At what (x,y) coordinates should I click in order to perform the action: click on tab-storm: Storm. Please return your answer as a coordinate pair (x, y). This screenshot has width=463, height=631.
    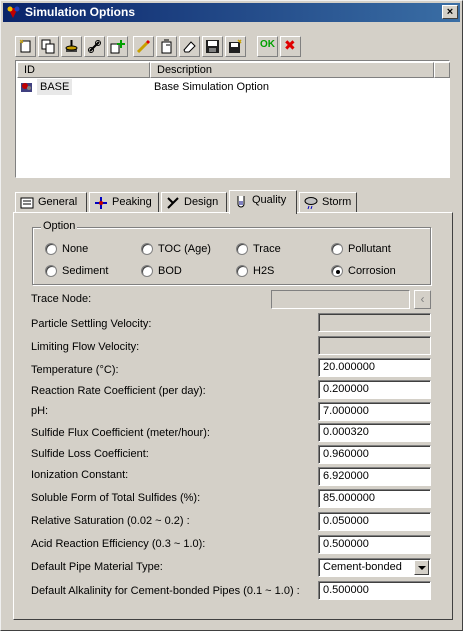
    Looking at the image, I should click on (328, 202).